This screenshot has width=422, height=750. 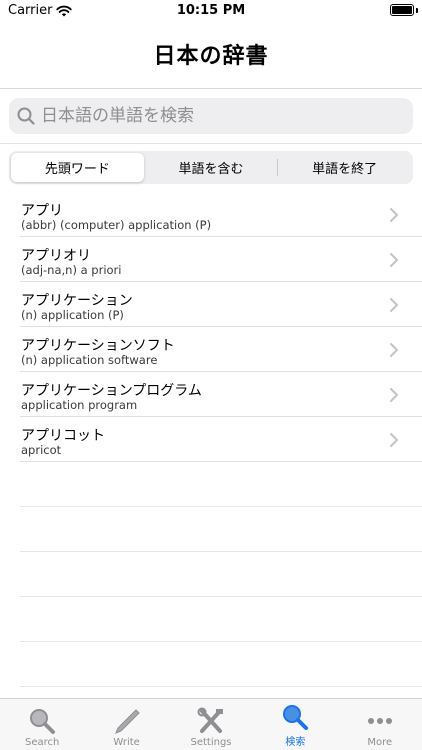 What do you see at coordinates (211, 56) in the screenshot?
I see `page-title: 日本の辞書` at bounding box center [211, 56].